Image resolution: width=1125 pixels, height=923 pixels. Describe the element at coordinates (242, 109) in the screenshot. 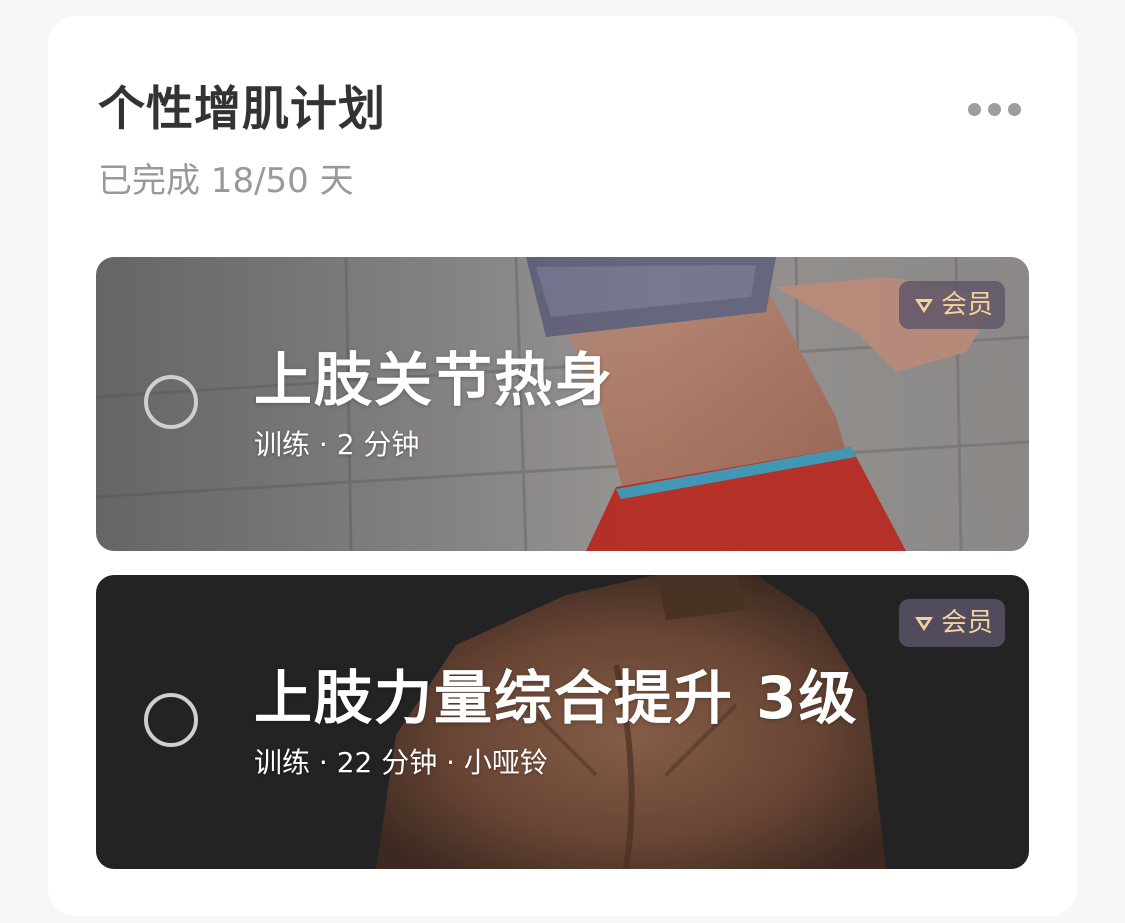

I see `plan-title: 个性增肌计划` at that location.